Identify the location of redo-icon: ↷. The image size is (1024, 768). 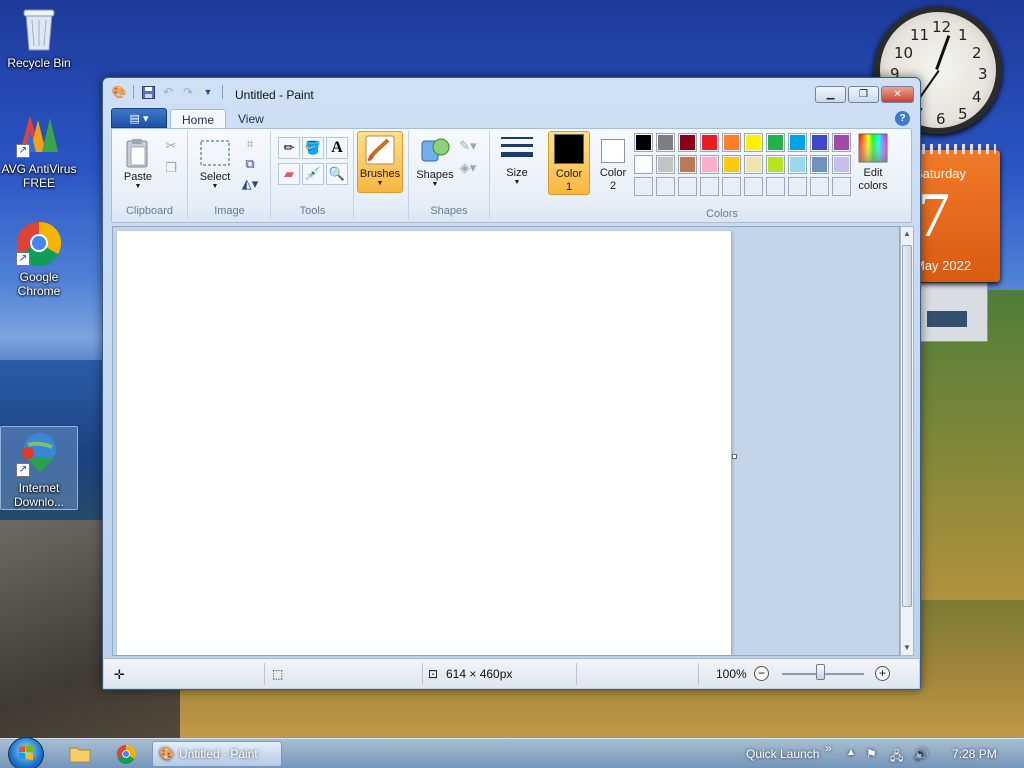
(188, 92).